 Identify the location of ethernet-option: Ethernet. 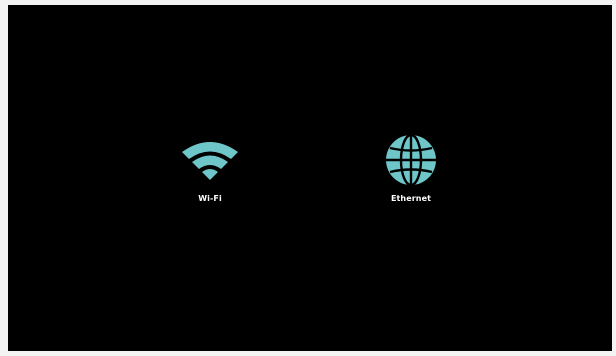
(411, 167).